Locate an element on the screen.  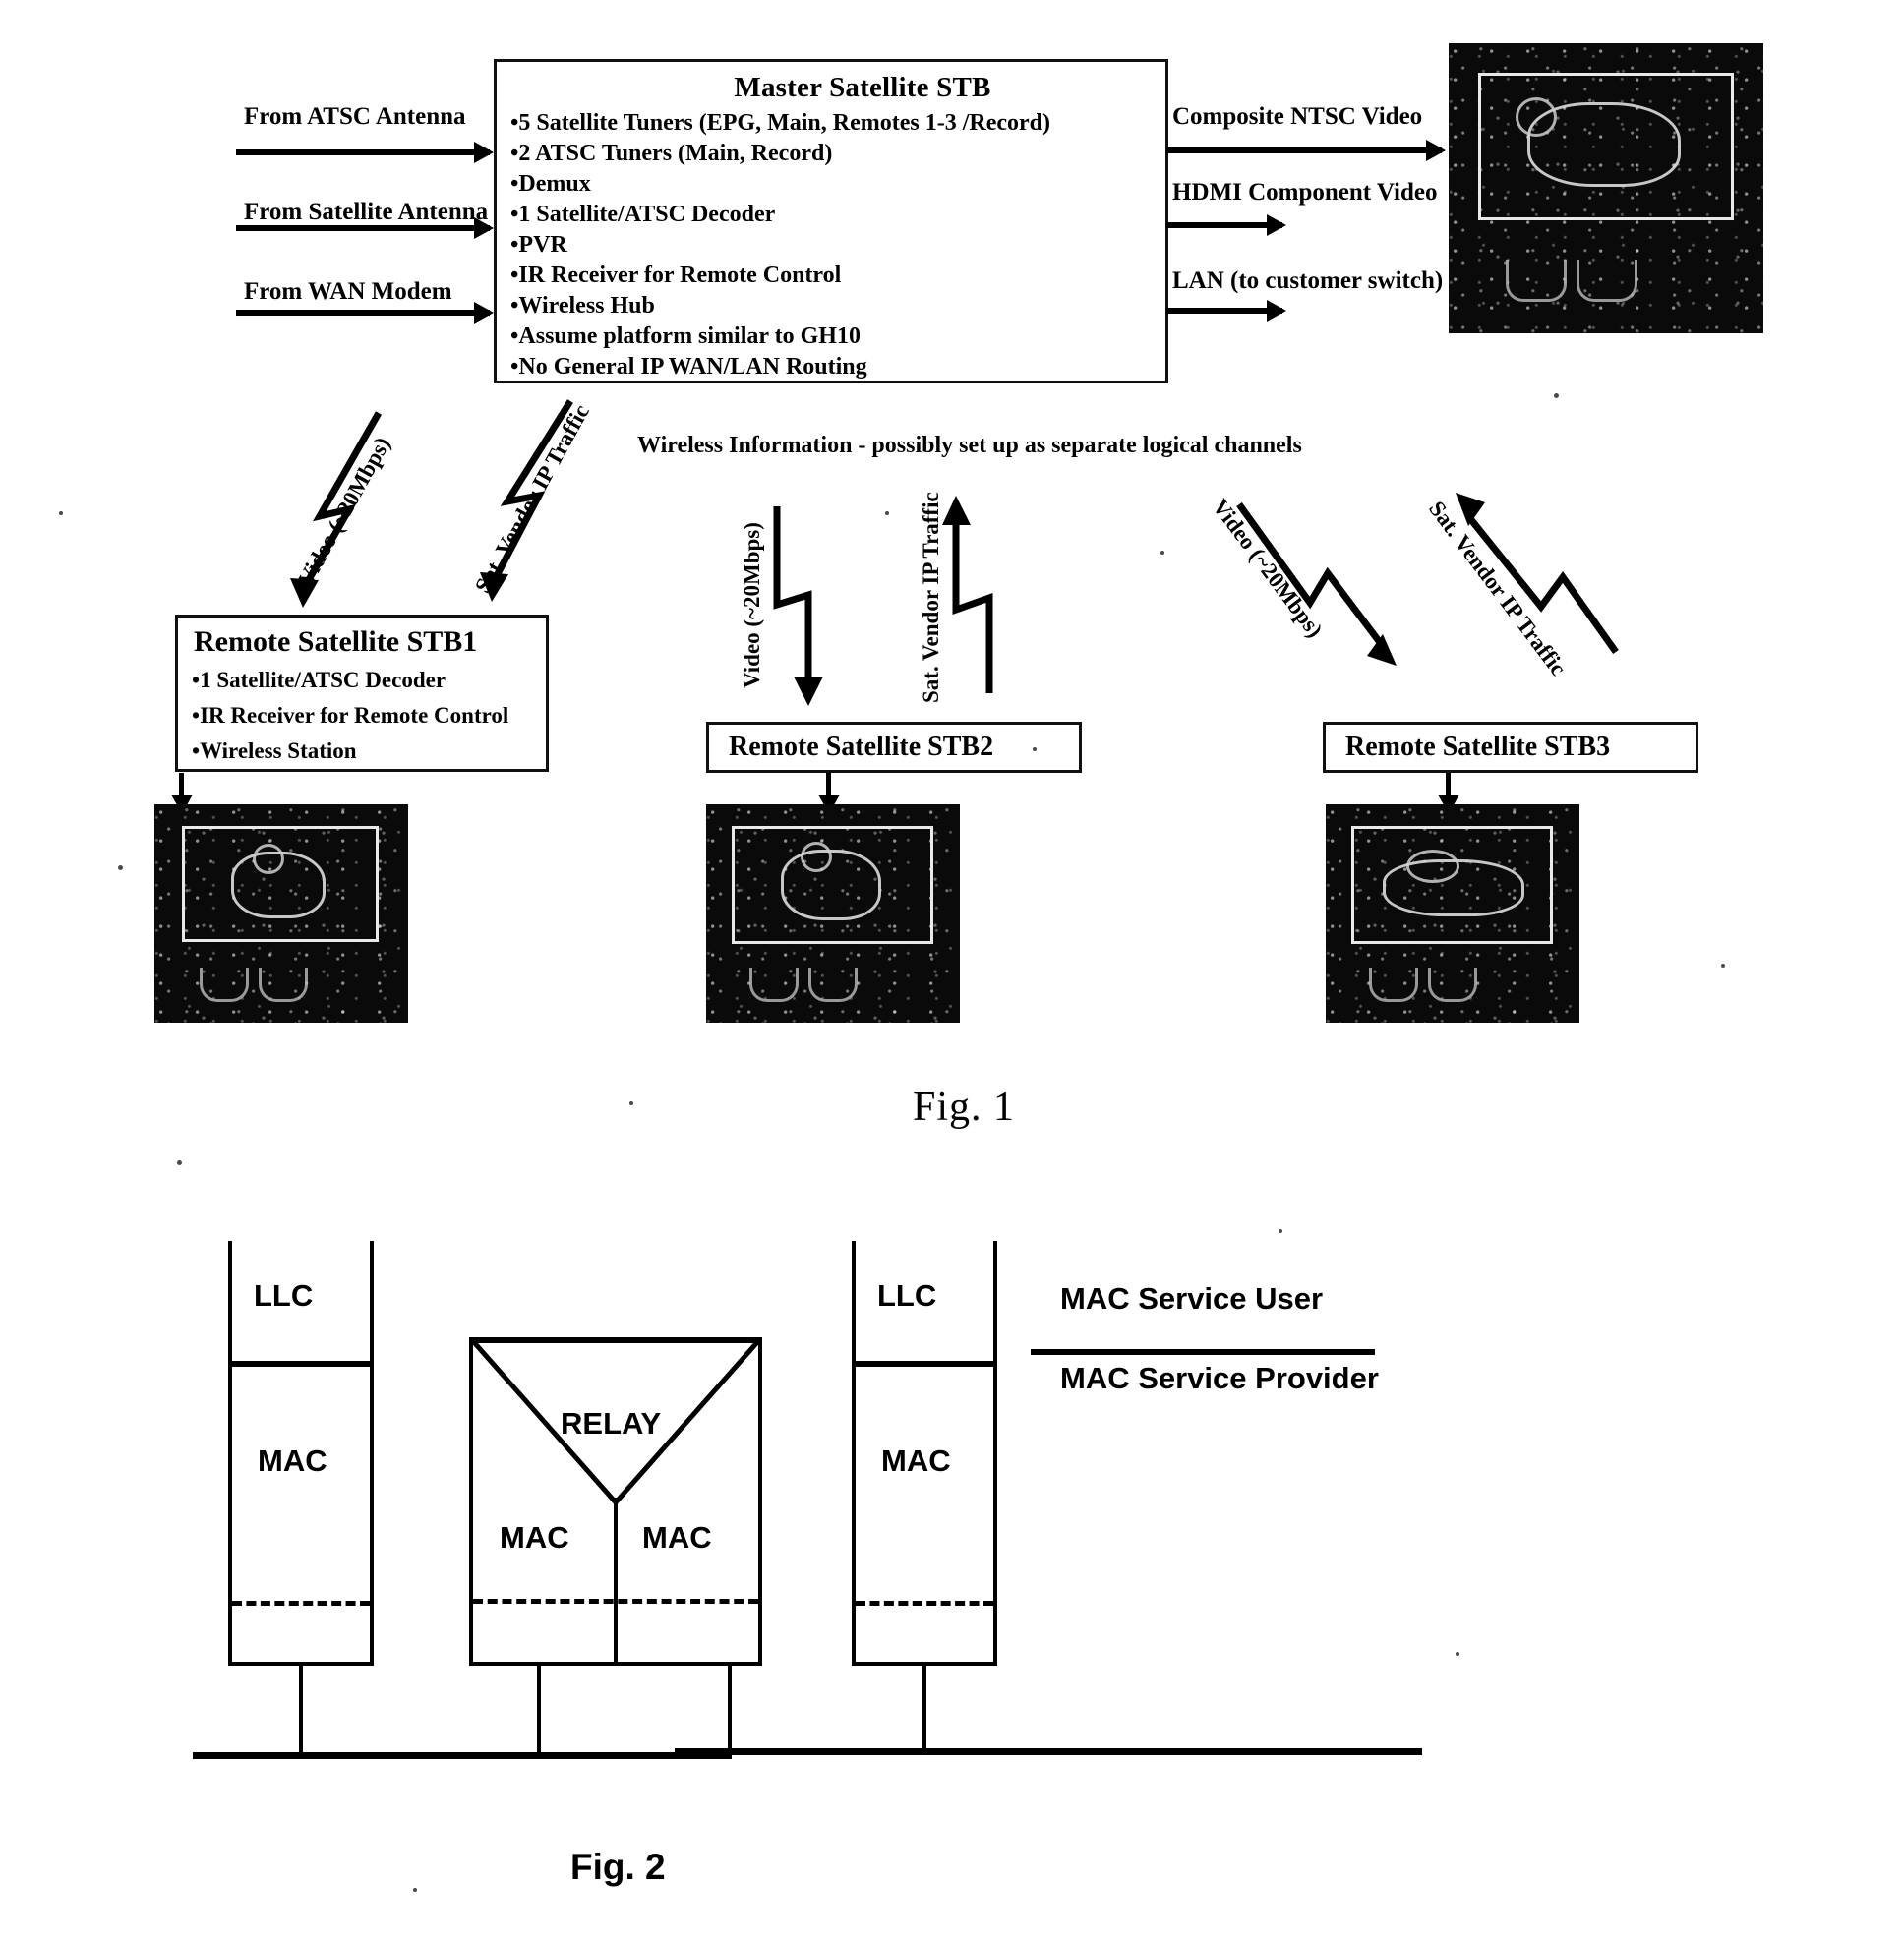
fig2-middle-center-divider is located at coordinates (616, 1582).